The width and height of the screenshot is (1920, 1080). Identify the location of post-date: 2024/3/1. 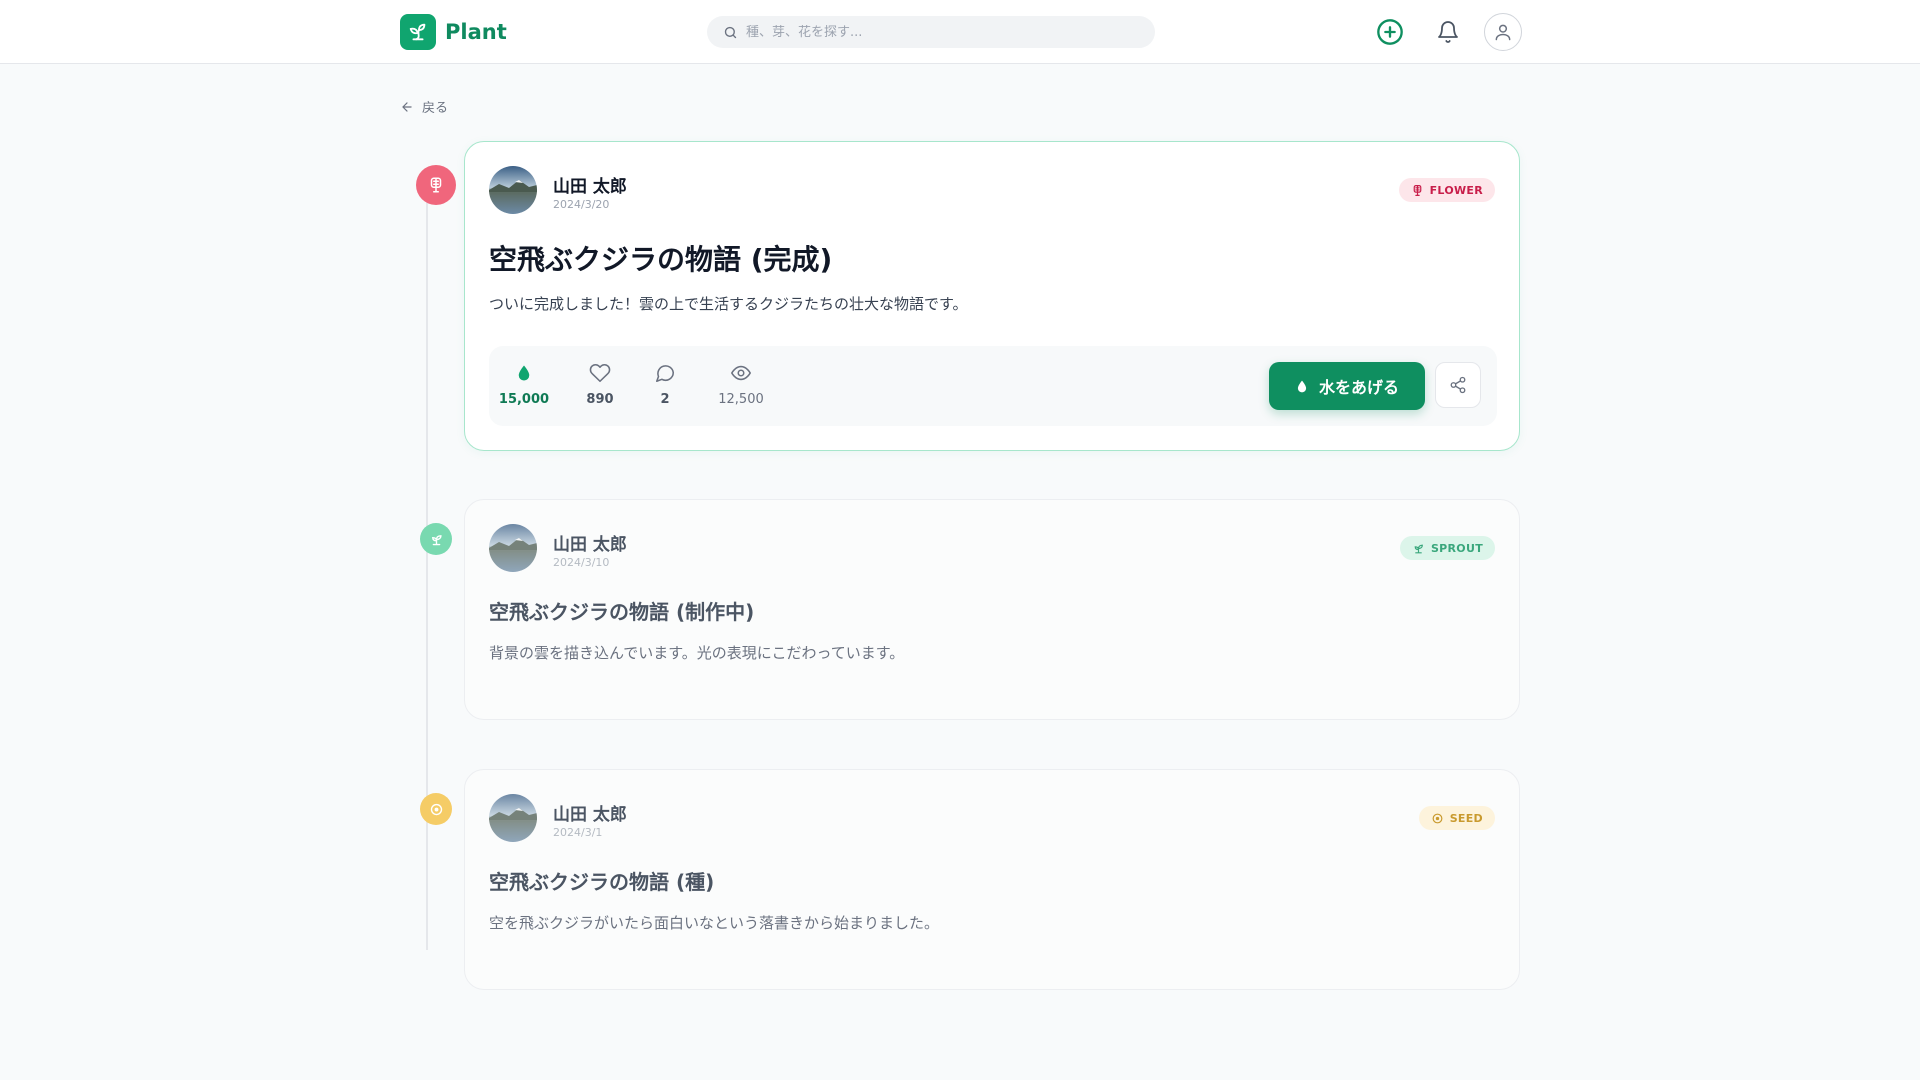
(578, 832).